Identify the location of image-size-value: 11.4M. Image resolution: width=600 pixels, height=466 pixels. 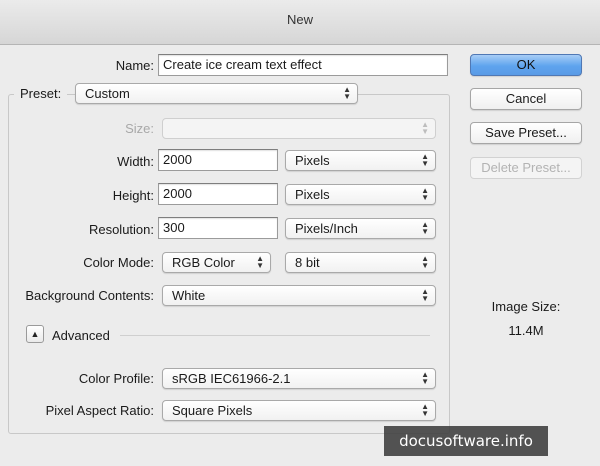
(526, 330).